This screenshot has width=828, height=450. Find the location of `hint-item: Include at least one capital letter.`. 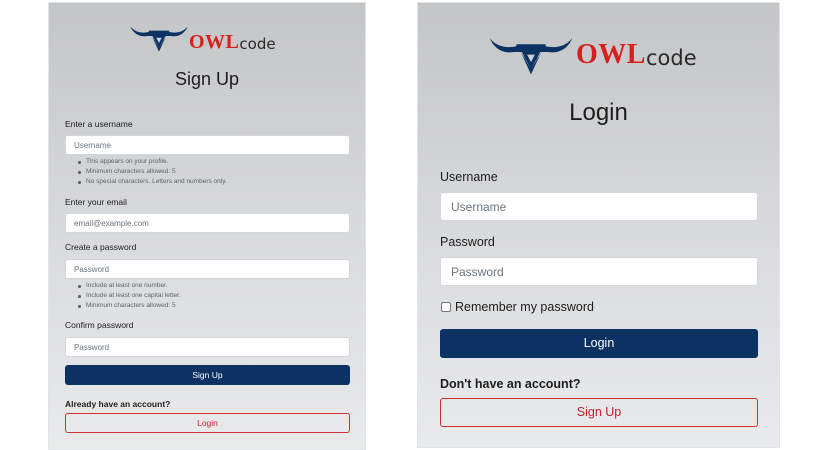

hint-item: Include at least one capital letter. is located at coordinates (129, 295).